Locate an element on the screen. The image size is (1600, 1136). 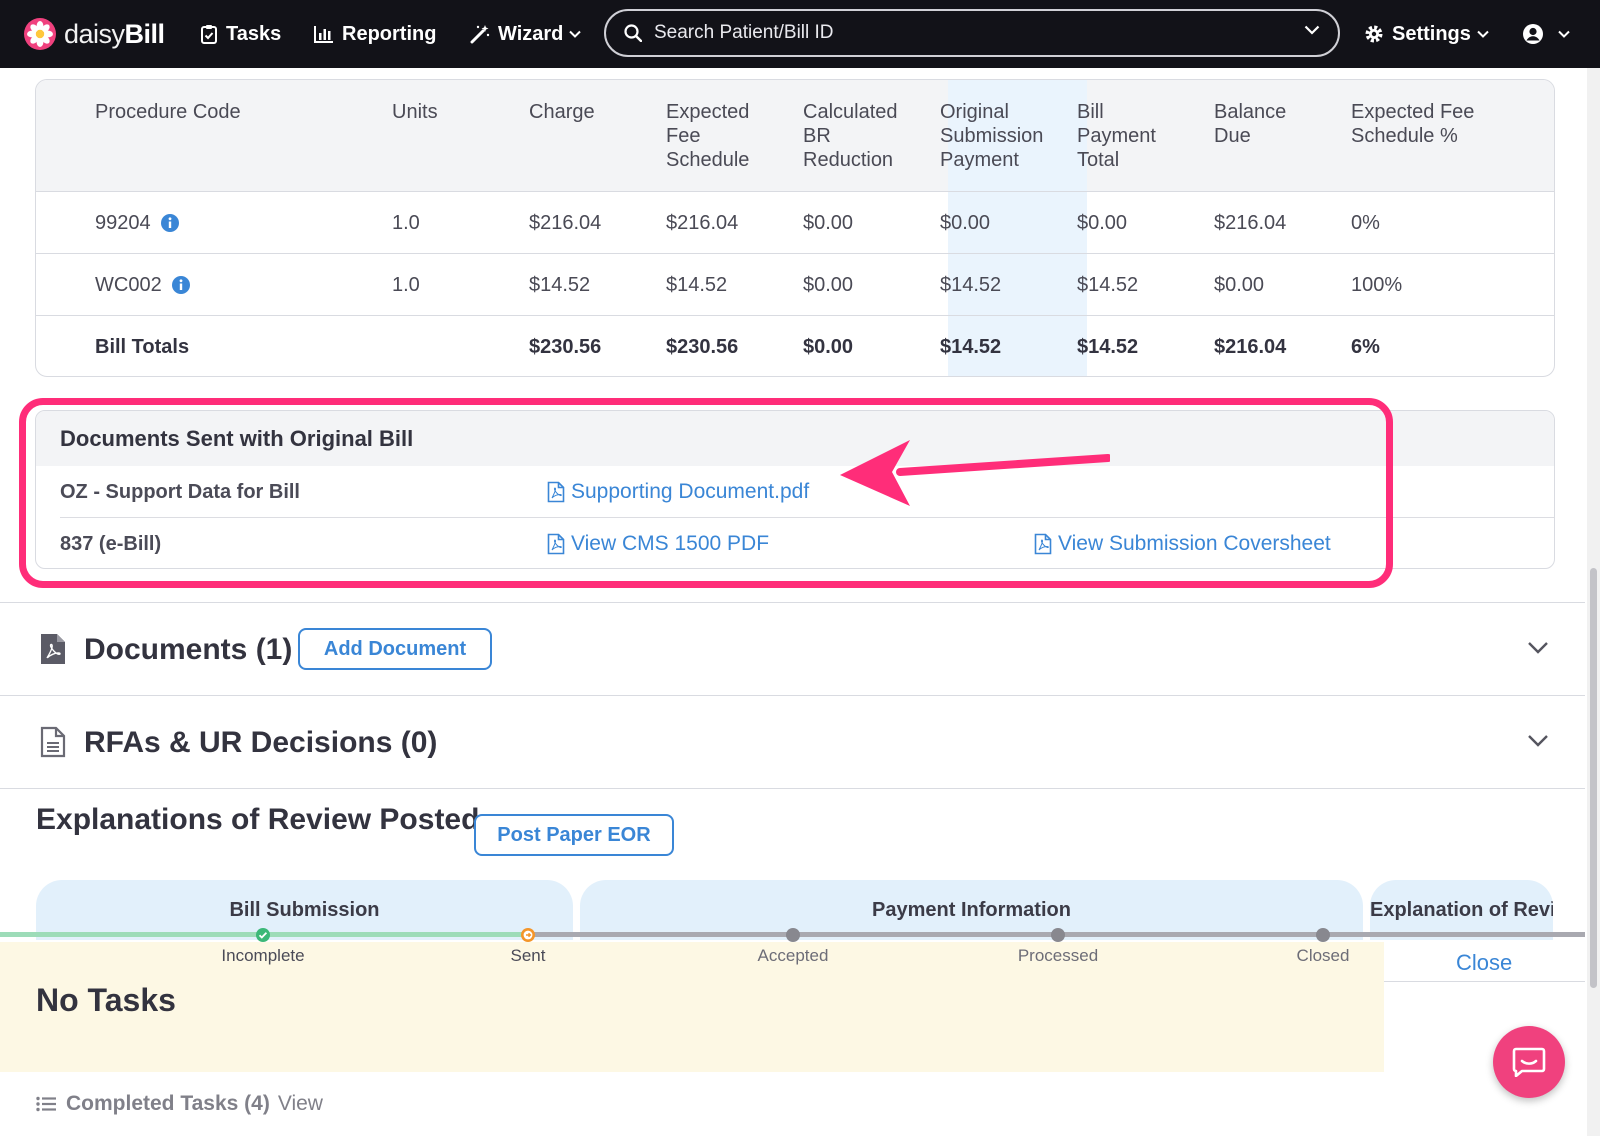
header-fee-pct: Expected Fee Schedule % is located at coordinates (1413, 124).